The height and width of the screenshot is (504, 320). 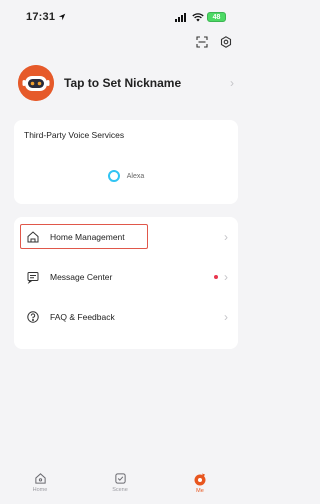 I want to click on tab-scene: Scene, so click(x=120, y=482).